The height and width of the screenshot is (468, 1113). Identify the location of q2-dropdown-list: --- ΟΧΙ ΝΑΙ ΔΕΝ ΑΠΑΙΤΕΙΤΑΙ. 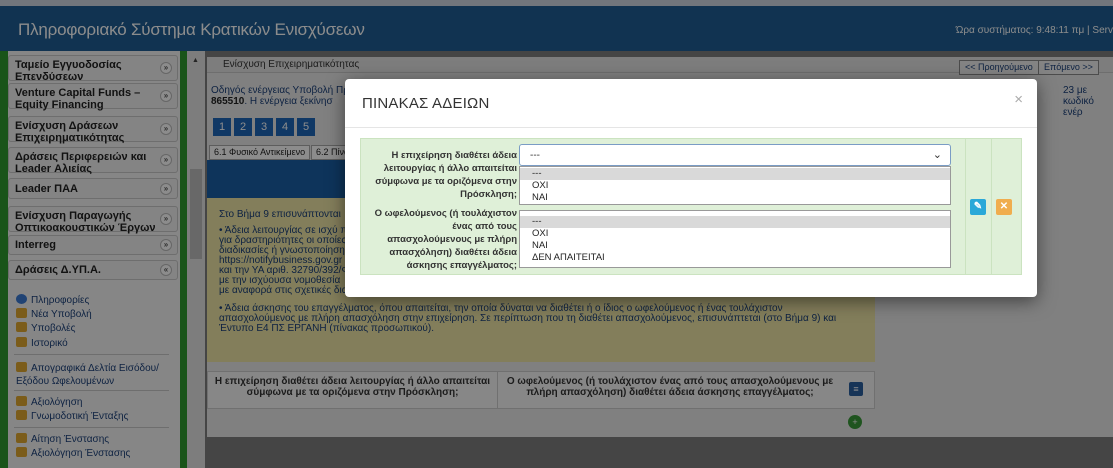
(735, 239).